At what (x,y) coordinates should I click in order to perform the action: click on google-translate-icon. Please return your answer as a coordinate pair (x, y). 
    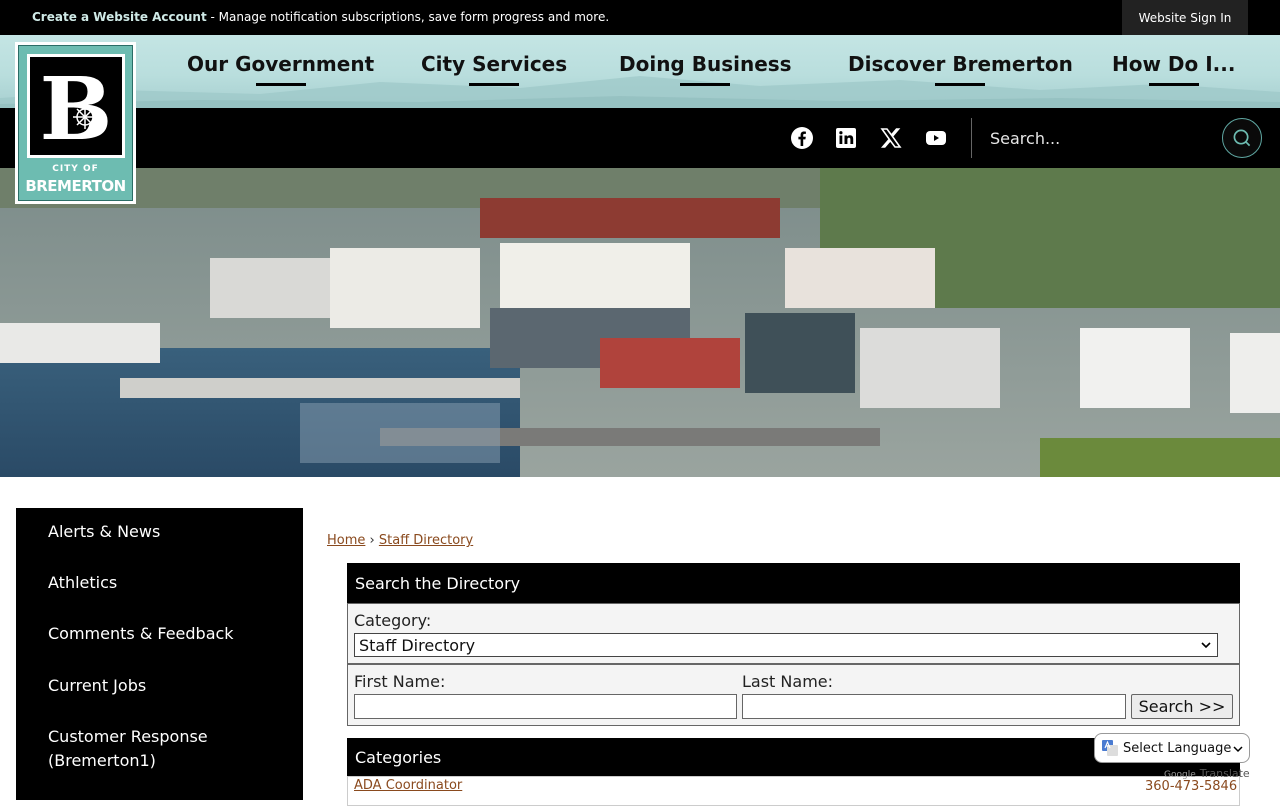
    Looking at the image, I should click on (1110, 748).